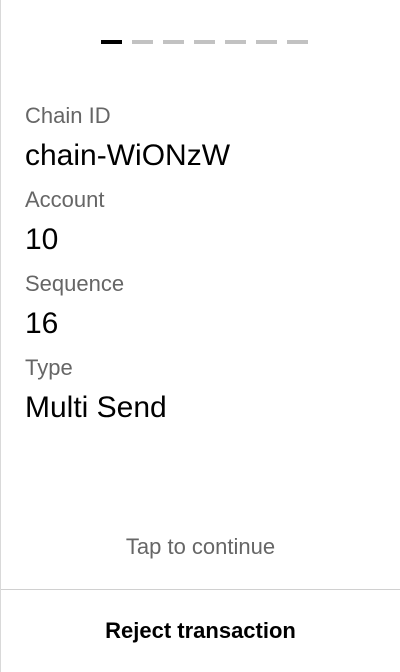 The height and width of the screenshot is (672, 400). Describe the element at coordinates (200, 547) in the screenshot. I see `tap-to-continue-hint: Tap to continue` at that location.